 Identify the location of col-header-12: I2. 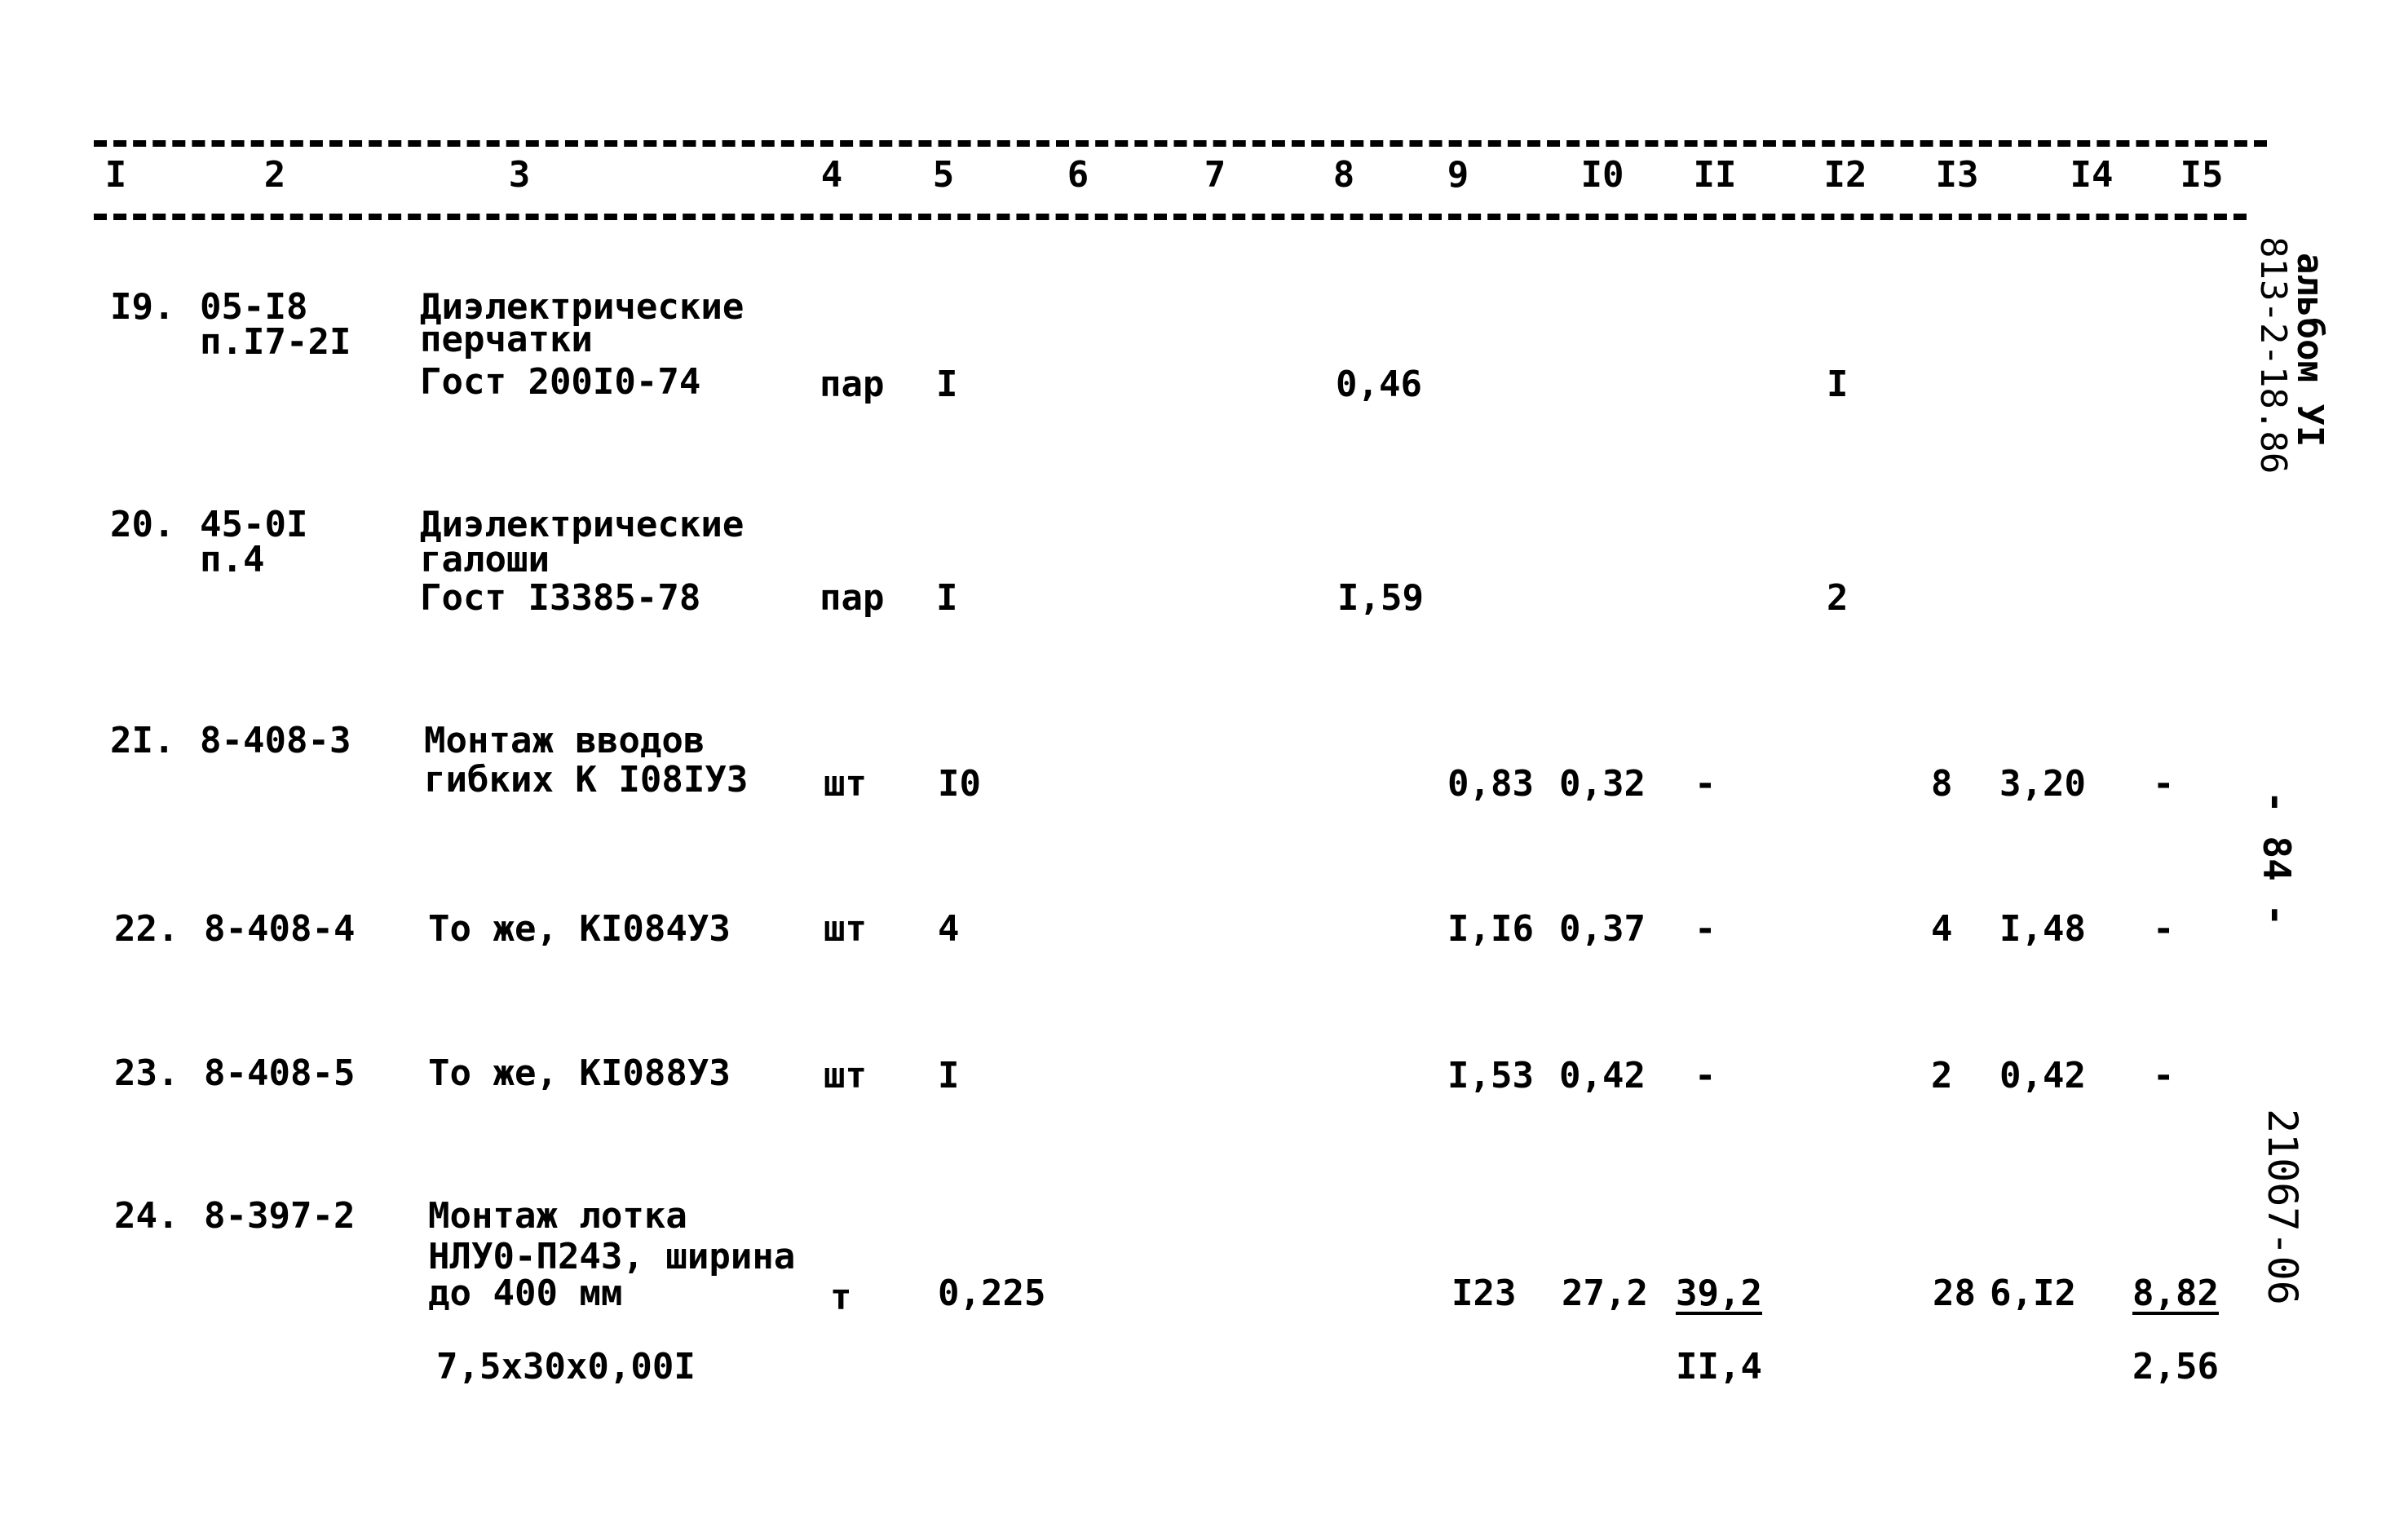
(1845, 175).